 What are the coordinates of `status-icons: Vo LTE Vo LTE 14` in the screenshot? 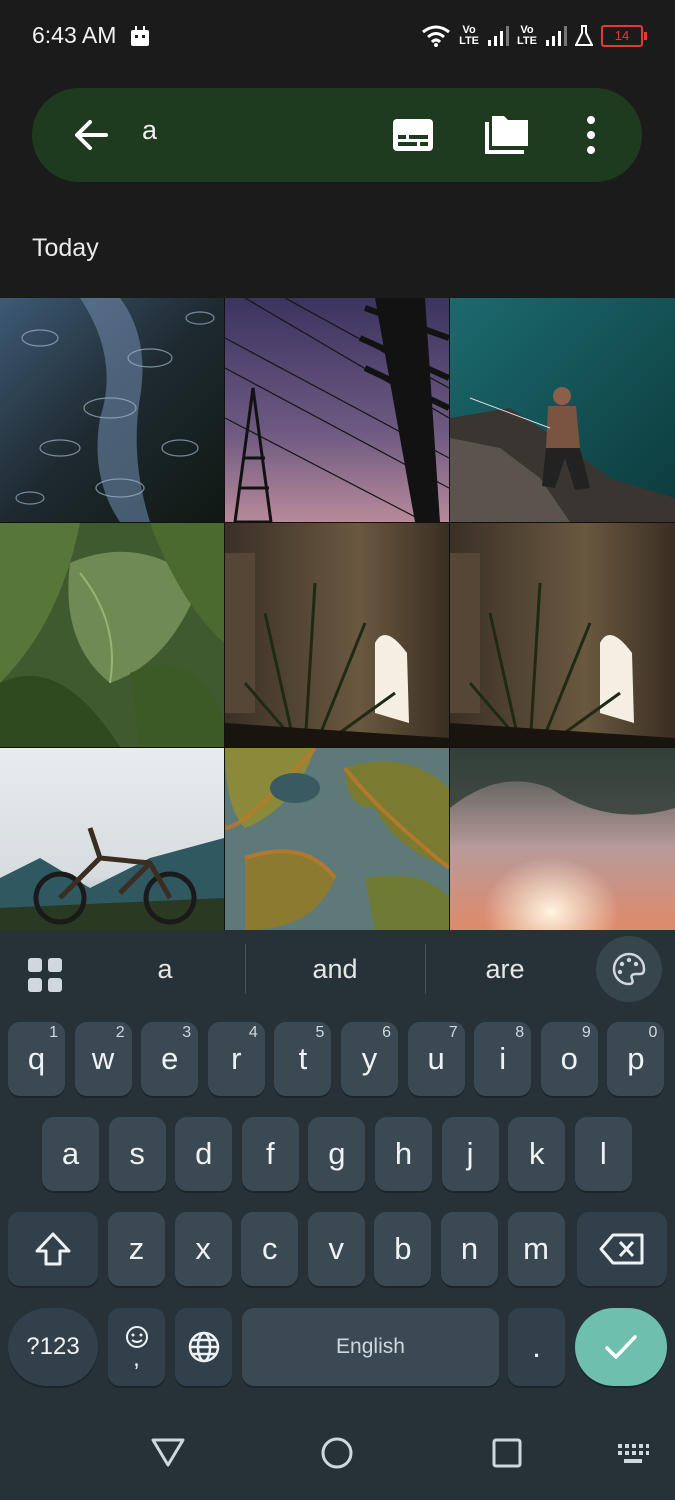 It's located at (534, 36).